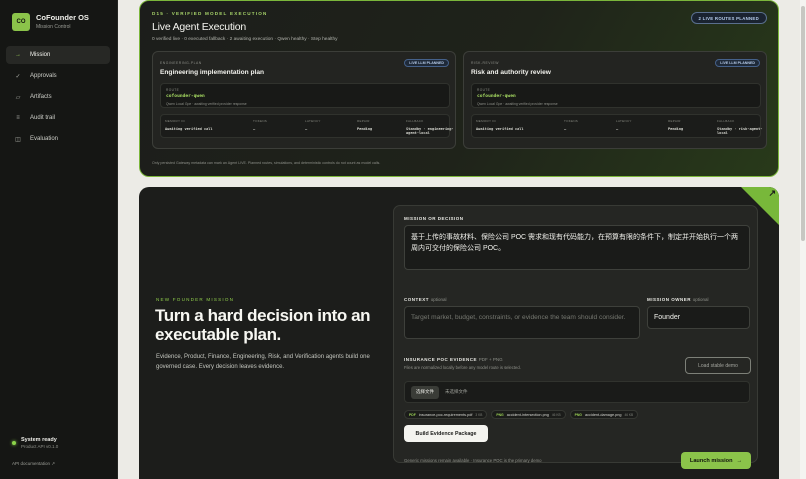 This screenshot has width=806, height=479. What do you see at coordinates (21, 22) in the screenshot?
I see `brand-logo: CO` at bounding box center [21, 22].